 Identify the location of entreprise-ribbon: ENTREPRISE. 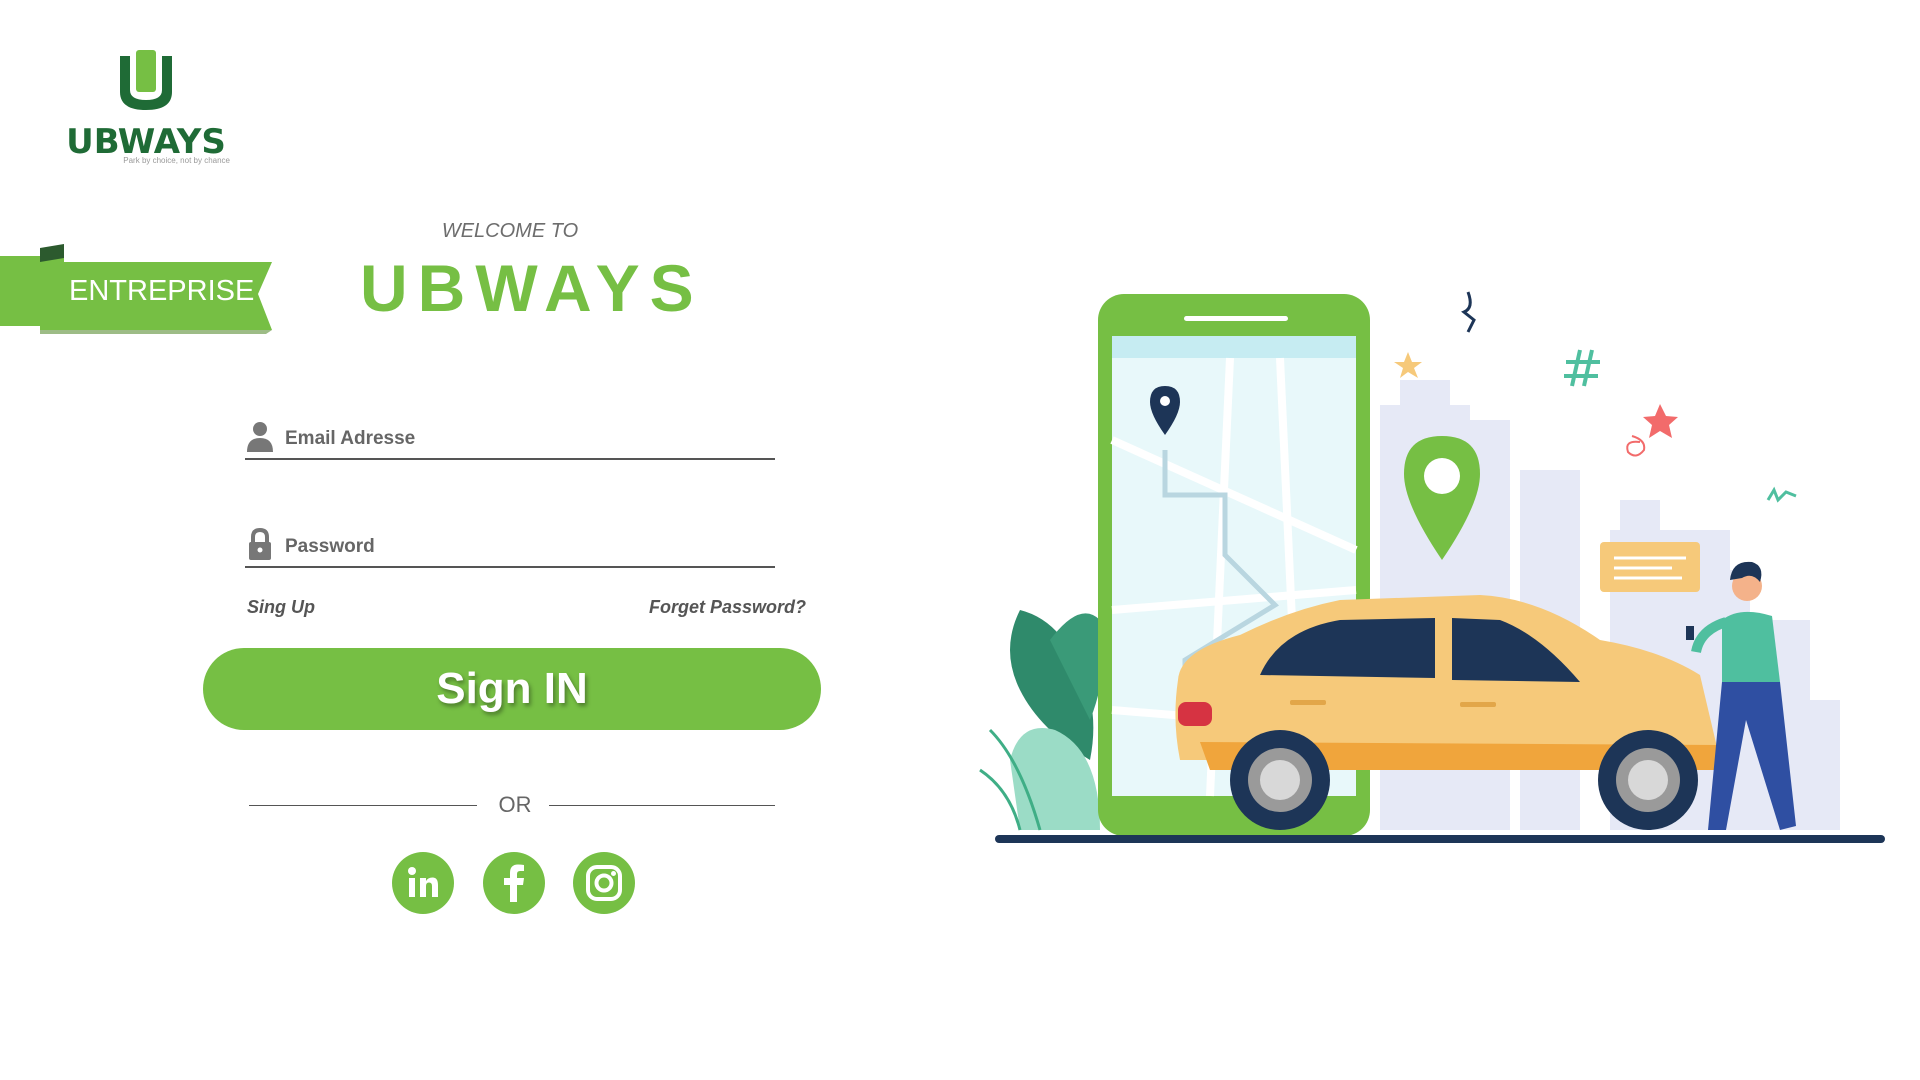
(140, 294).